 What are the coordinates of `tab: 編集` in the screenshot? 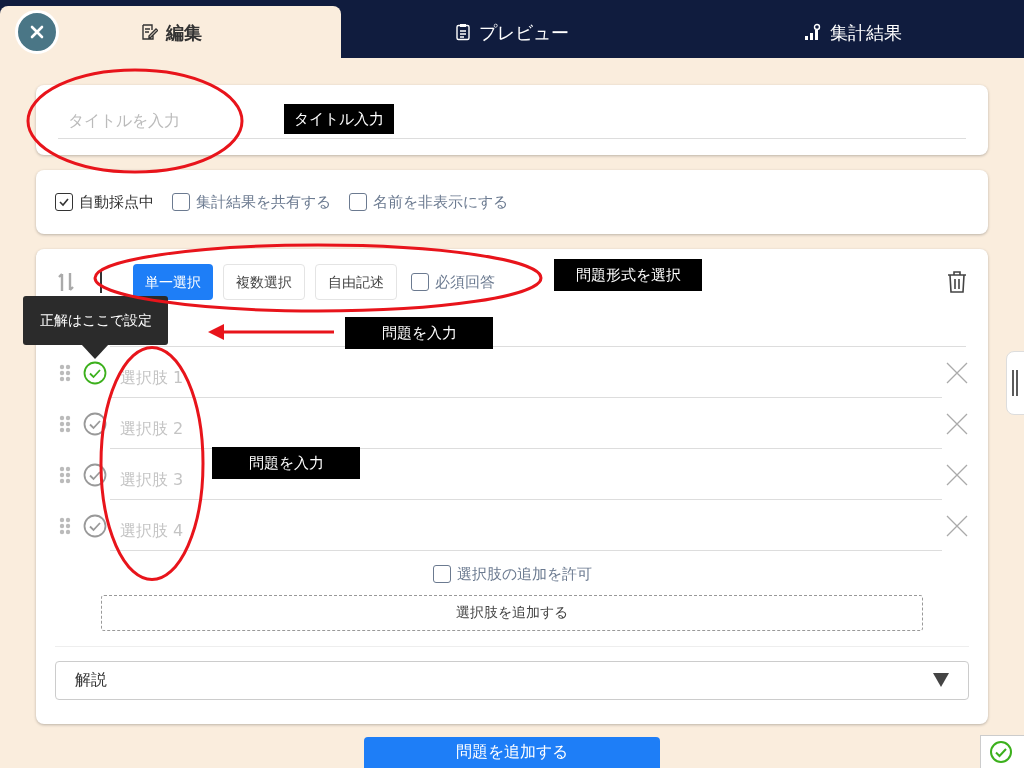 It's located at (171, 32).